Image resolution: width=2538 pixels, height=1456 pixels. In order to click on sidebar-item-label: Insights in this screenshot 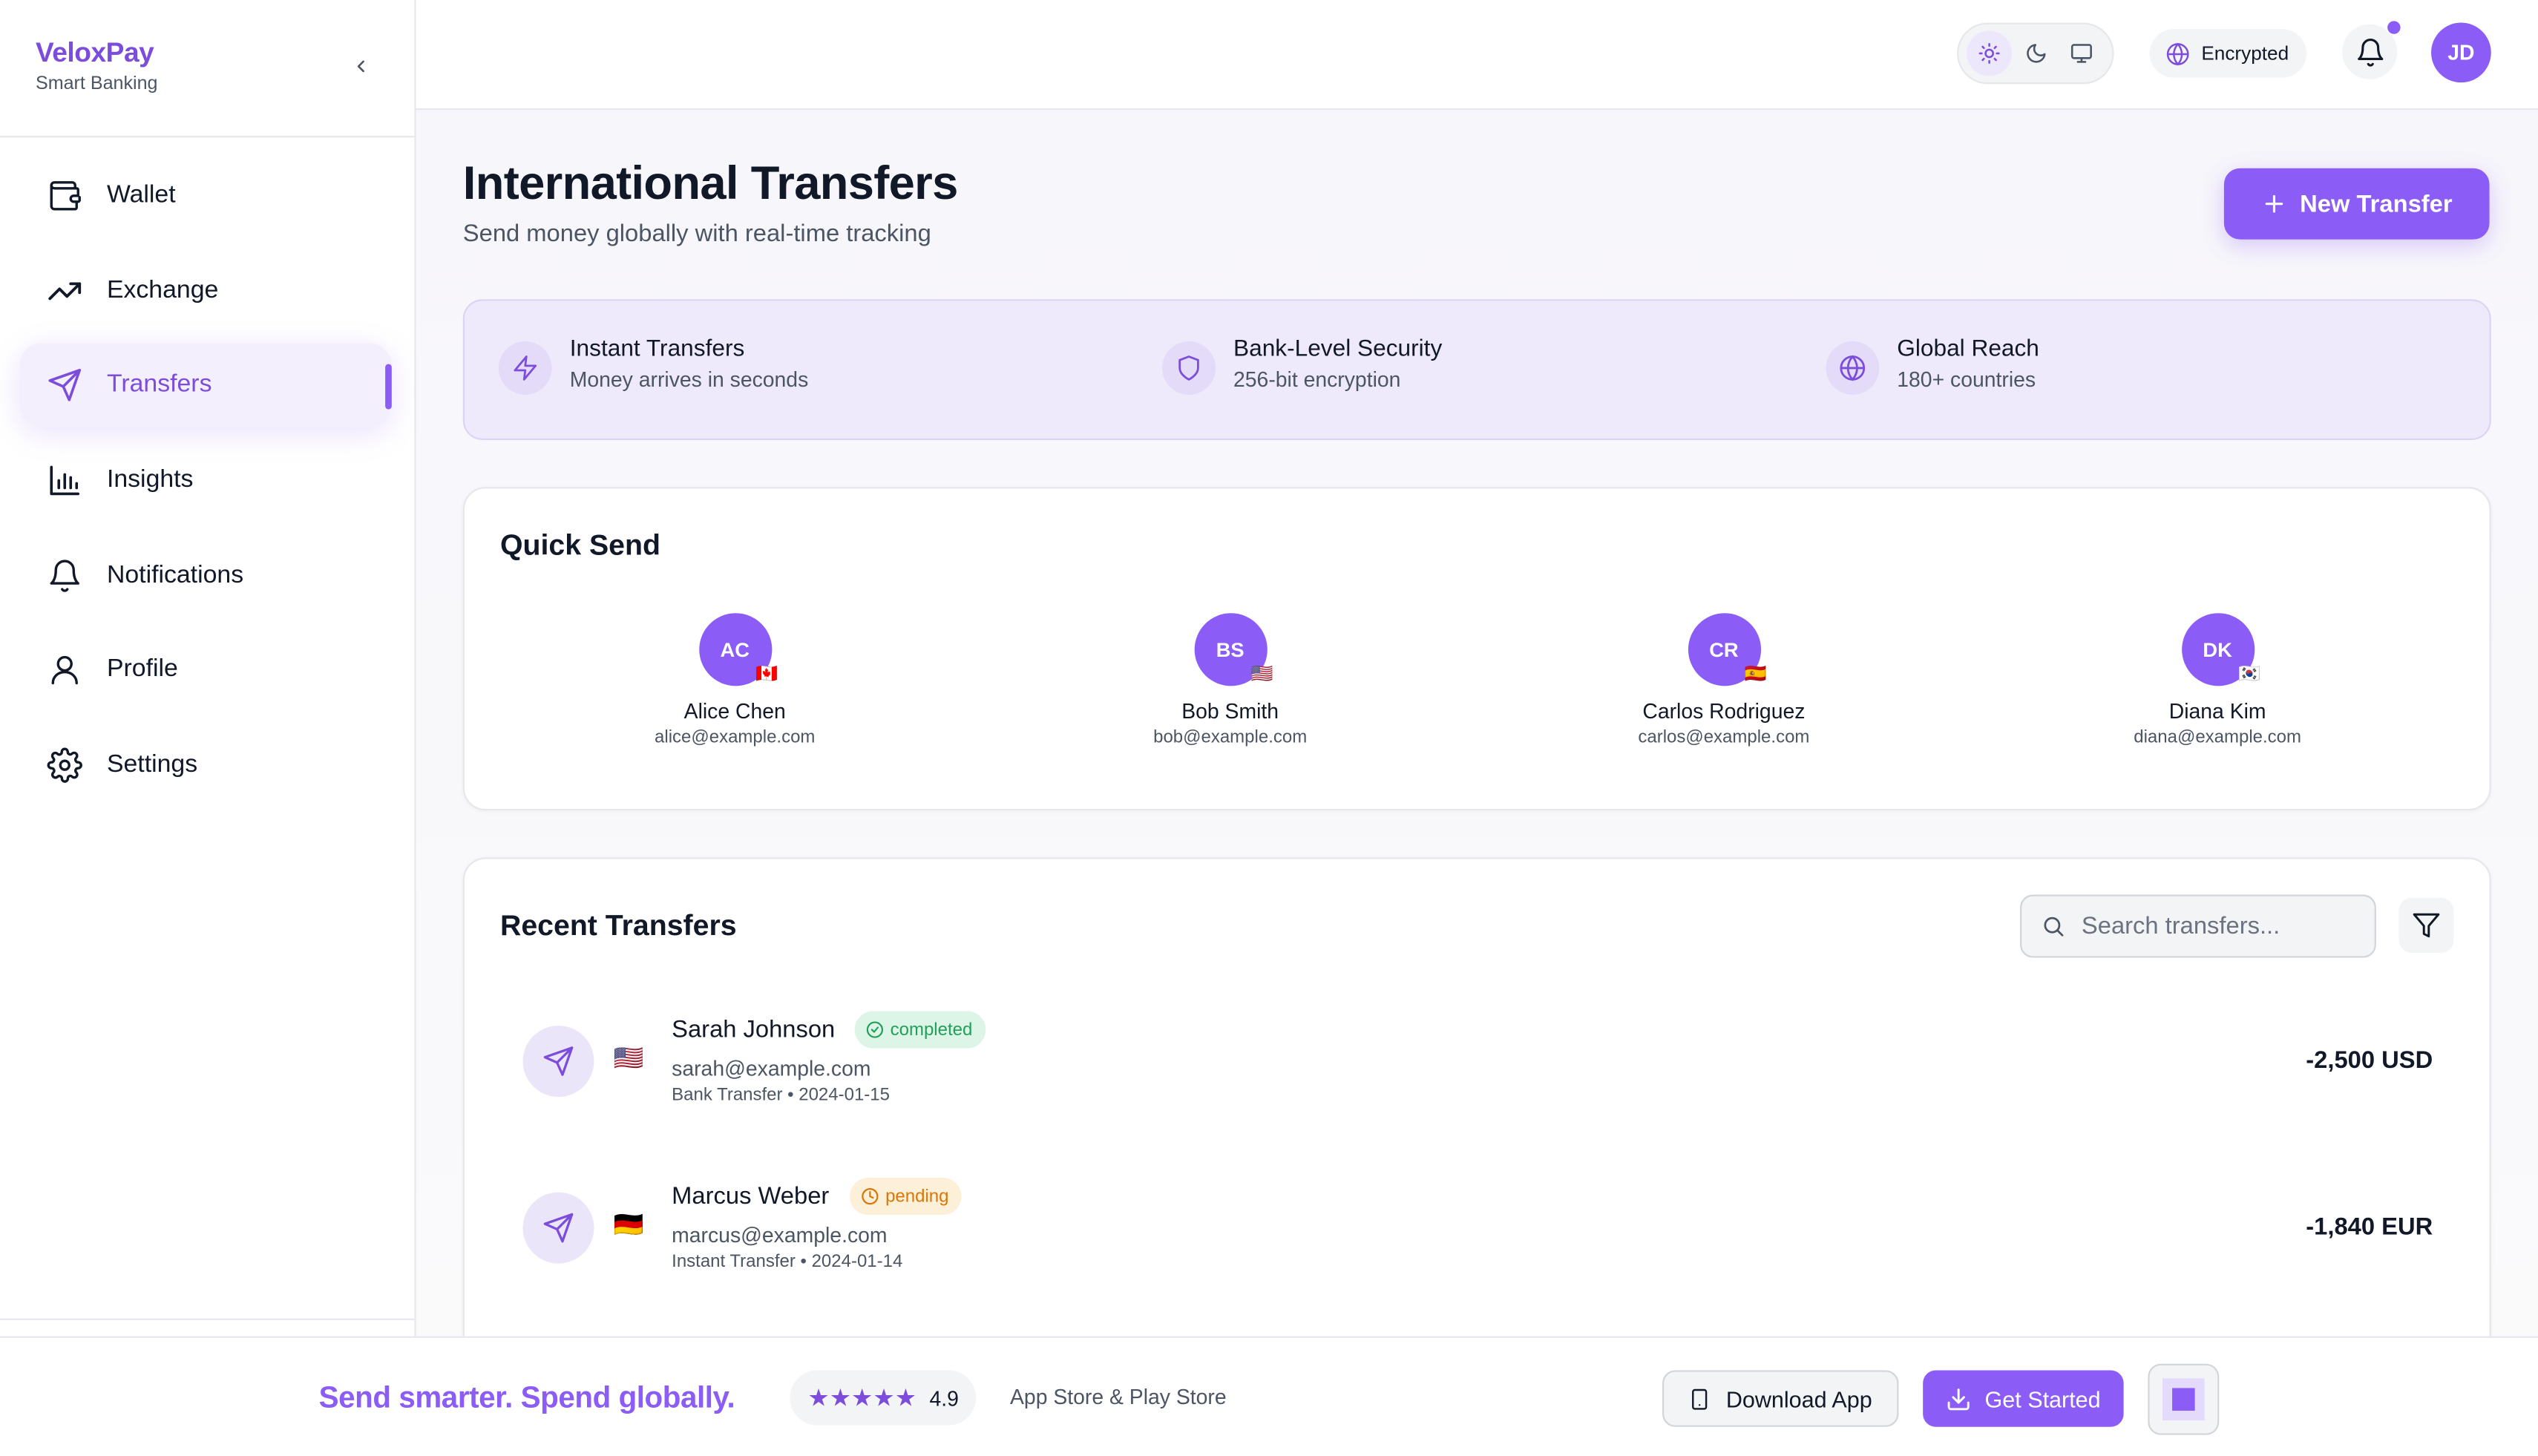, I will do `click(150, 480)`.